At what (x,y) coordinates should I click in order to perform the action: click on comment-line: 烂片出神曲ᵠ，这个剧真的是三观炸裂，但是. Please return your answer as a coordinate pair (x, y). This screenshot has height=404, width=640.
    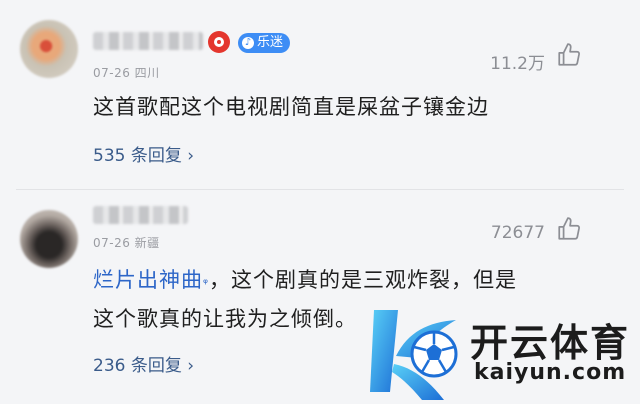
    Looking at the image, I should click on (305, 281).